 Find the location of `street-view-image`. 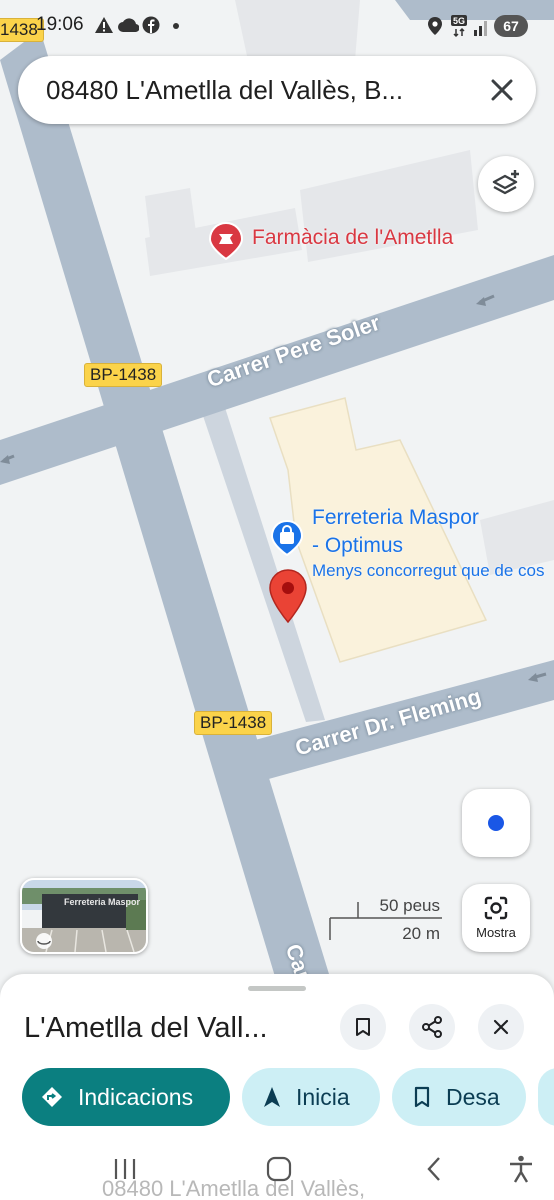

street-view-image is located at coordinates (84, 916).